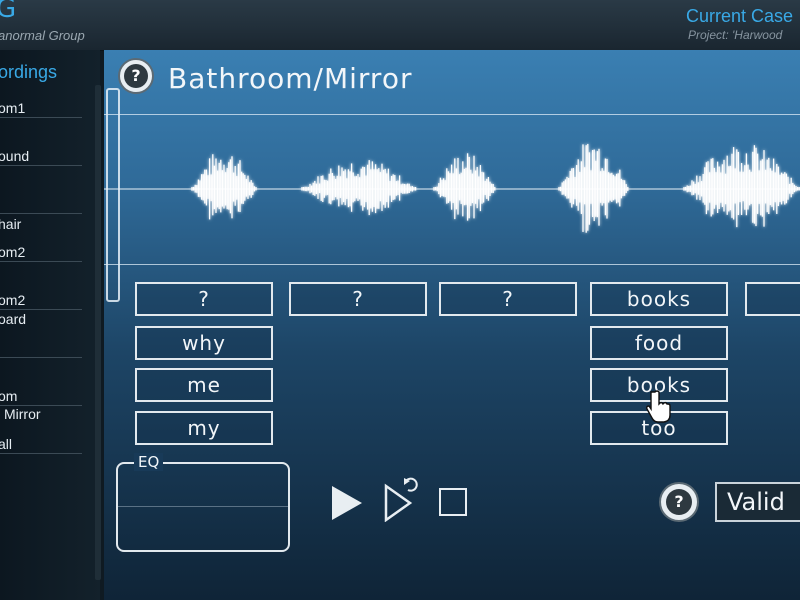  What do you see at coordinates (204, 299) in the screenshot?
I see `word-slot-1: ?` at bounding box center [204, 299].